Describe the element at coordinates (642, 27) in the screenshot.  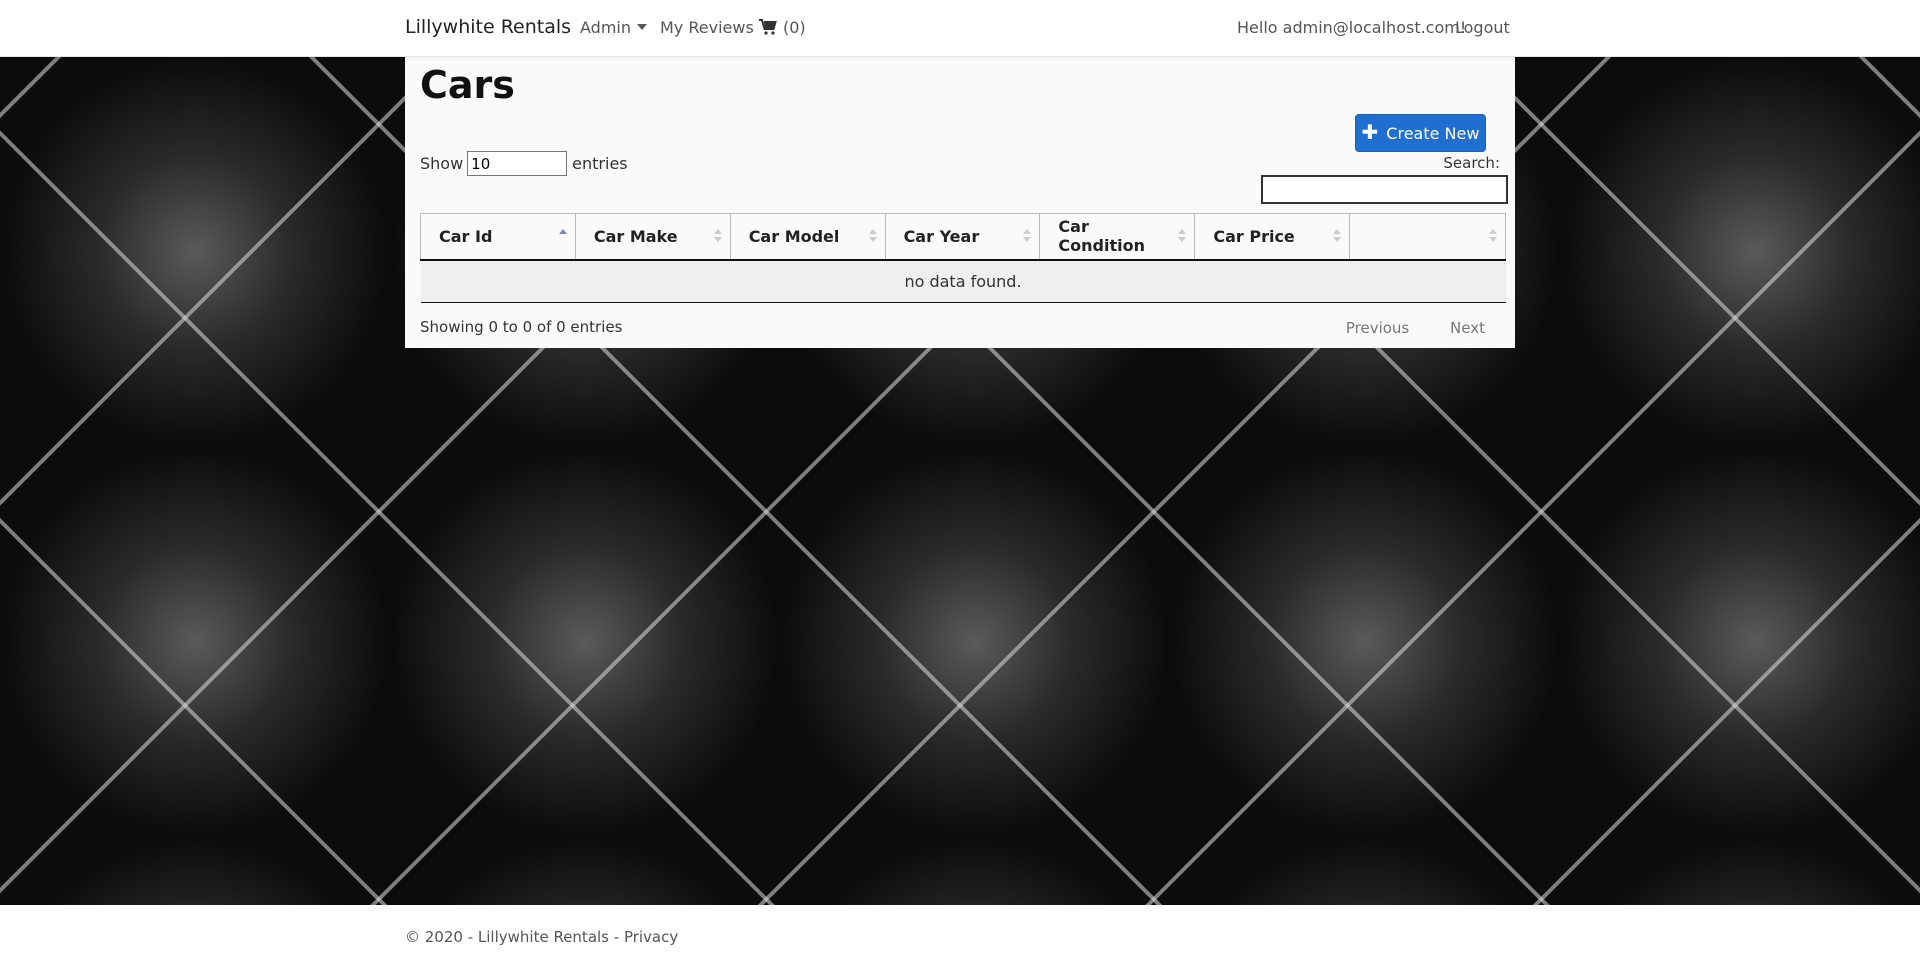
I see `caret-down-icon` at that location.